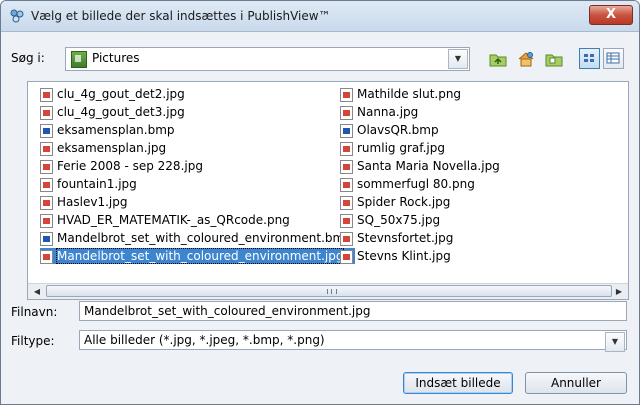 This screenshot has width=640, height=405. Describe the element at coordinates (401, 148) in the screenshot. I see `file-name: rumlig graf.jpg` at that location.